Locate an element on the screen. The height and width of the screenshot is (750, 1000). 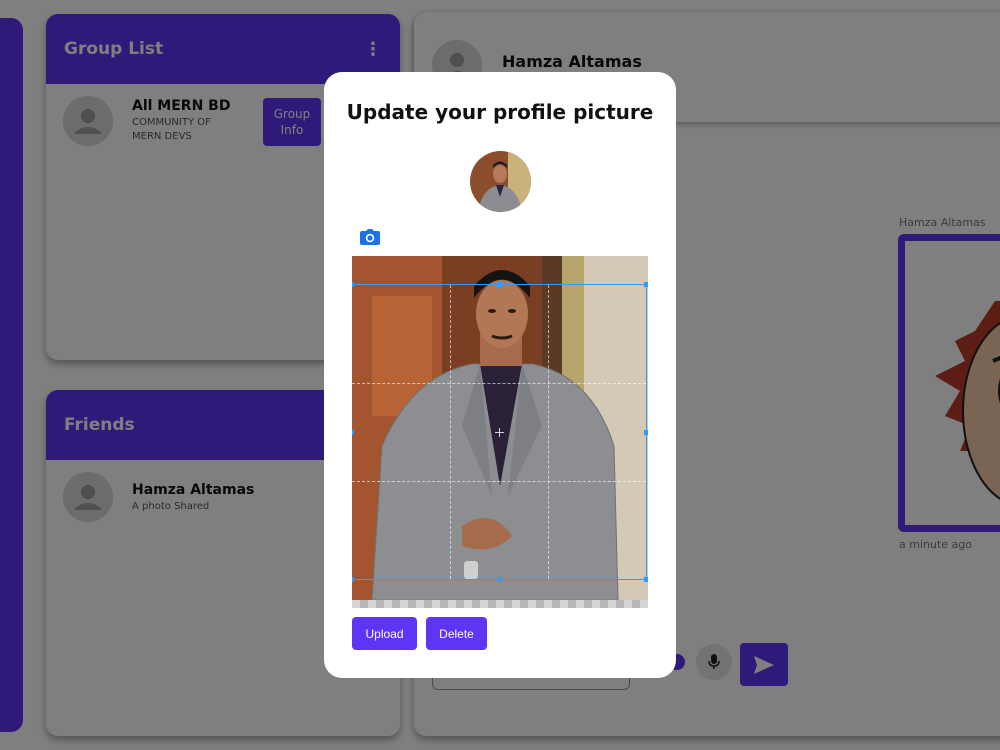
crop-handle-w is located at coordinates (353, 432).